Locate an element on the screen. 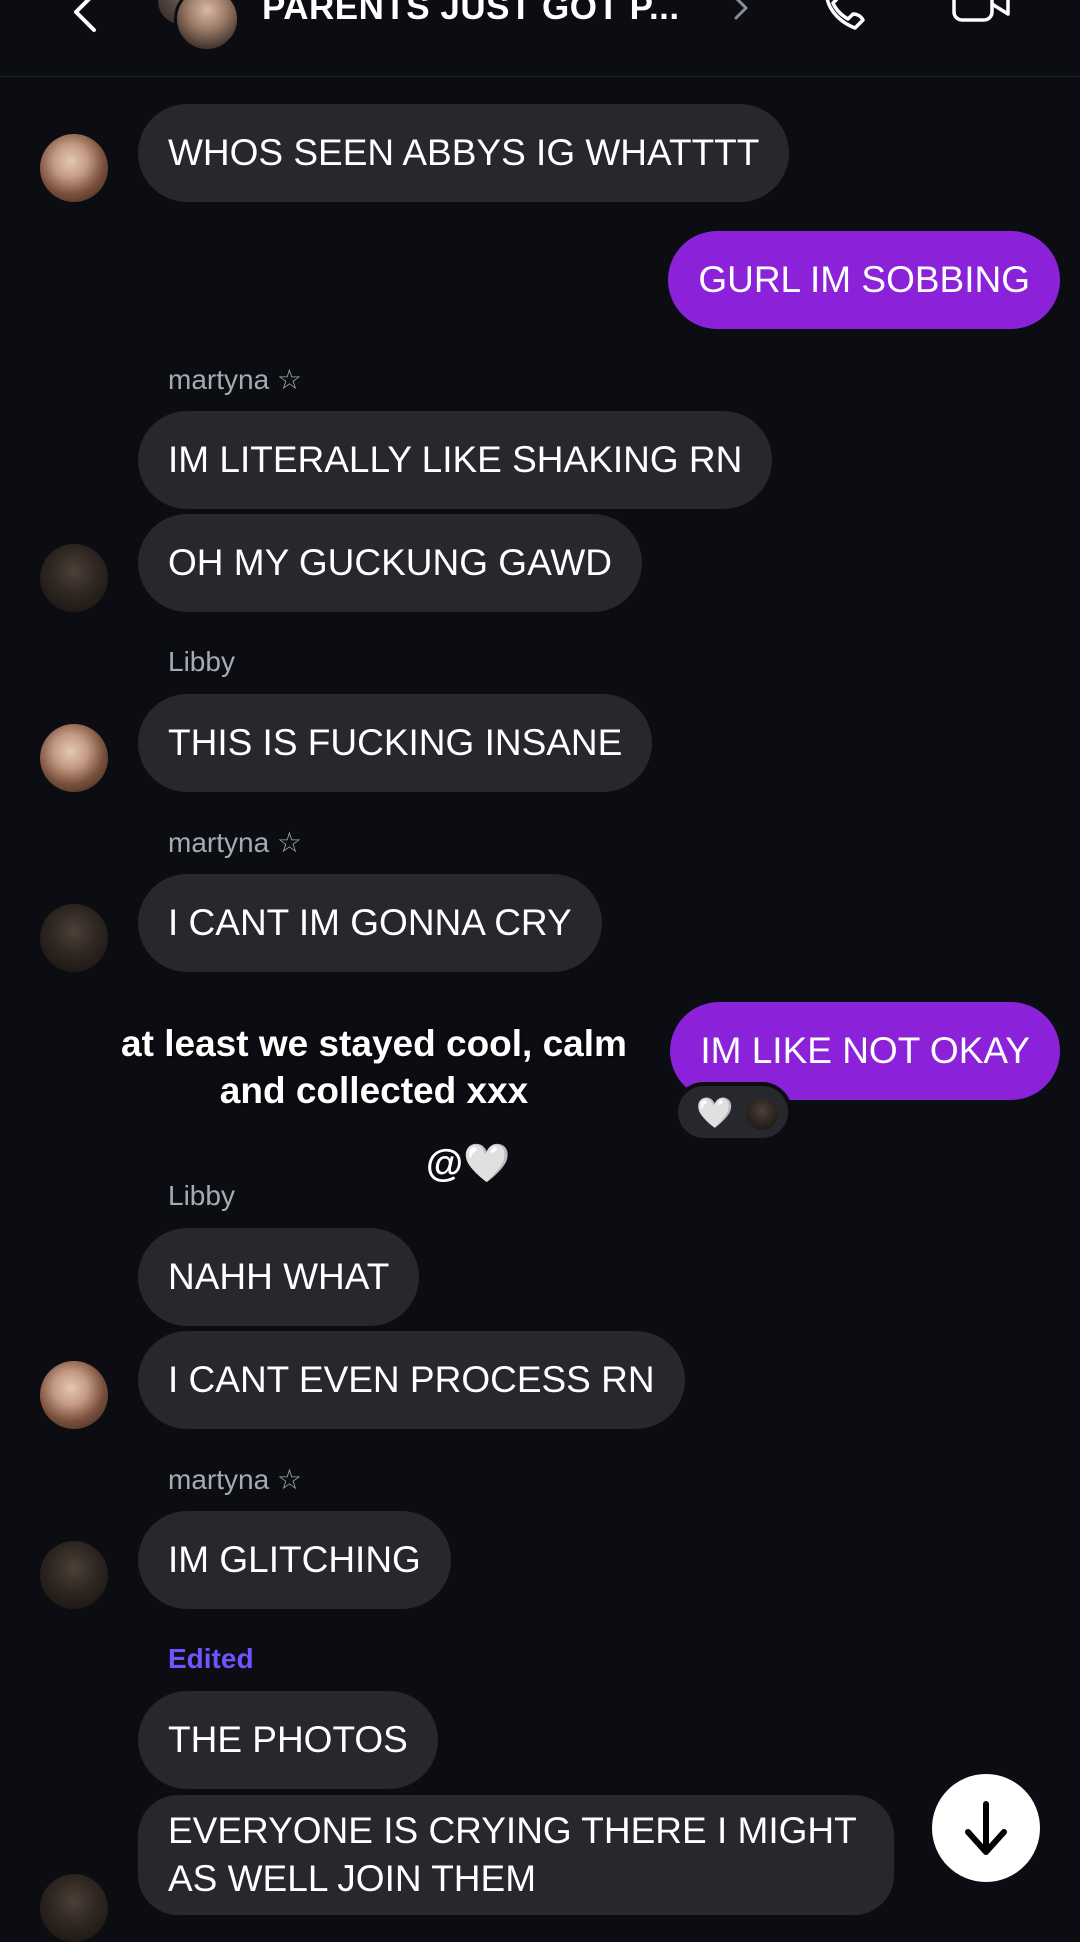 This screenshot has width=1080, height=1942. message-bubble: THIS IS FUCKING INSANE is located at coordinates (395, 743).